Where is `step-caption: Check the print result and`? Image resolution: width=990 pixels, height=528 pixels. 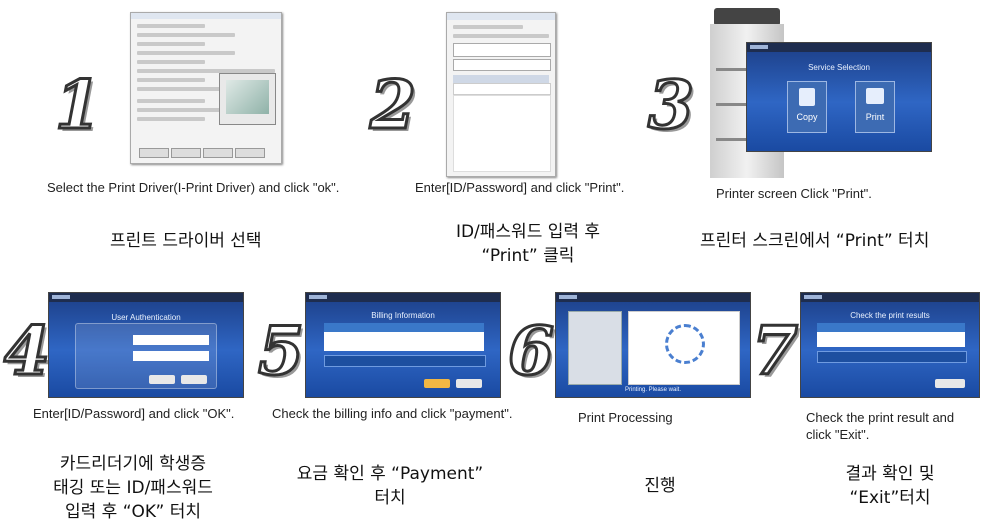 step-caption: Check the print result and is located at coordinates (880, 417).